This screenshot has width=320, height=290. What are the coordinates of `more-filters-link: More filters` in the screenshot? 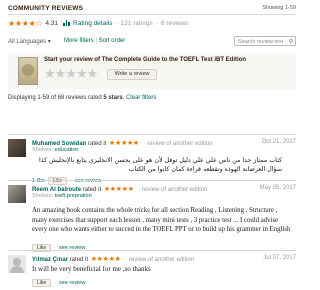 It's located at (79, 41).